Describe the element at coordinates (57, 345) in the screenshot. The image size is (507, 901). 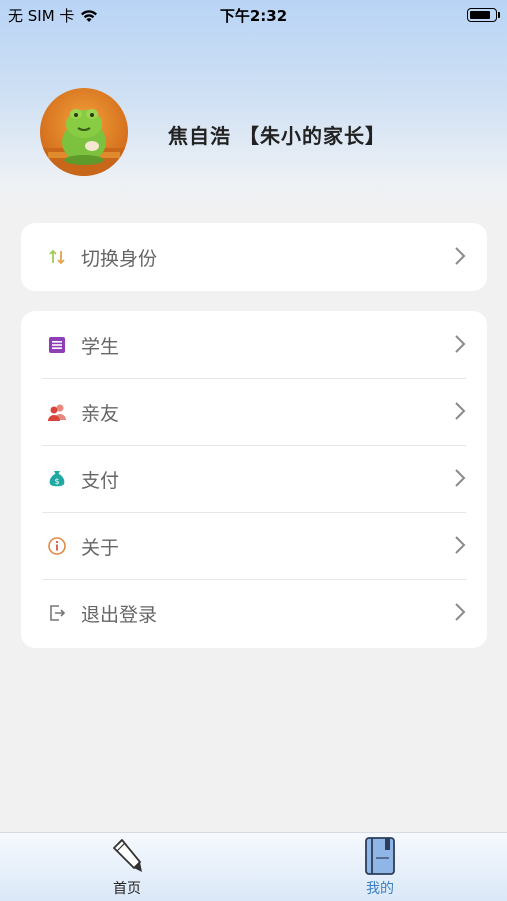
I see `student-card-icon` at that location.